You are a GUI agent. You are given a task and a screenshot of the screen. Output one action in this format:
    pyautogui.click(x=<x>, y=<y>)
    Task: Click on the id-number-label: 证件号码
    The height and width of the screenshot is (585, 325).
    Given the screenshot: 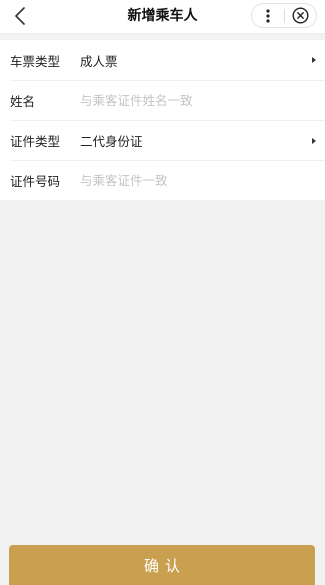 What is the action you would take?
    pyautogui.click(x=35, y=181)
    